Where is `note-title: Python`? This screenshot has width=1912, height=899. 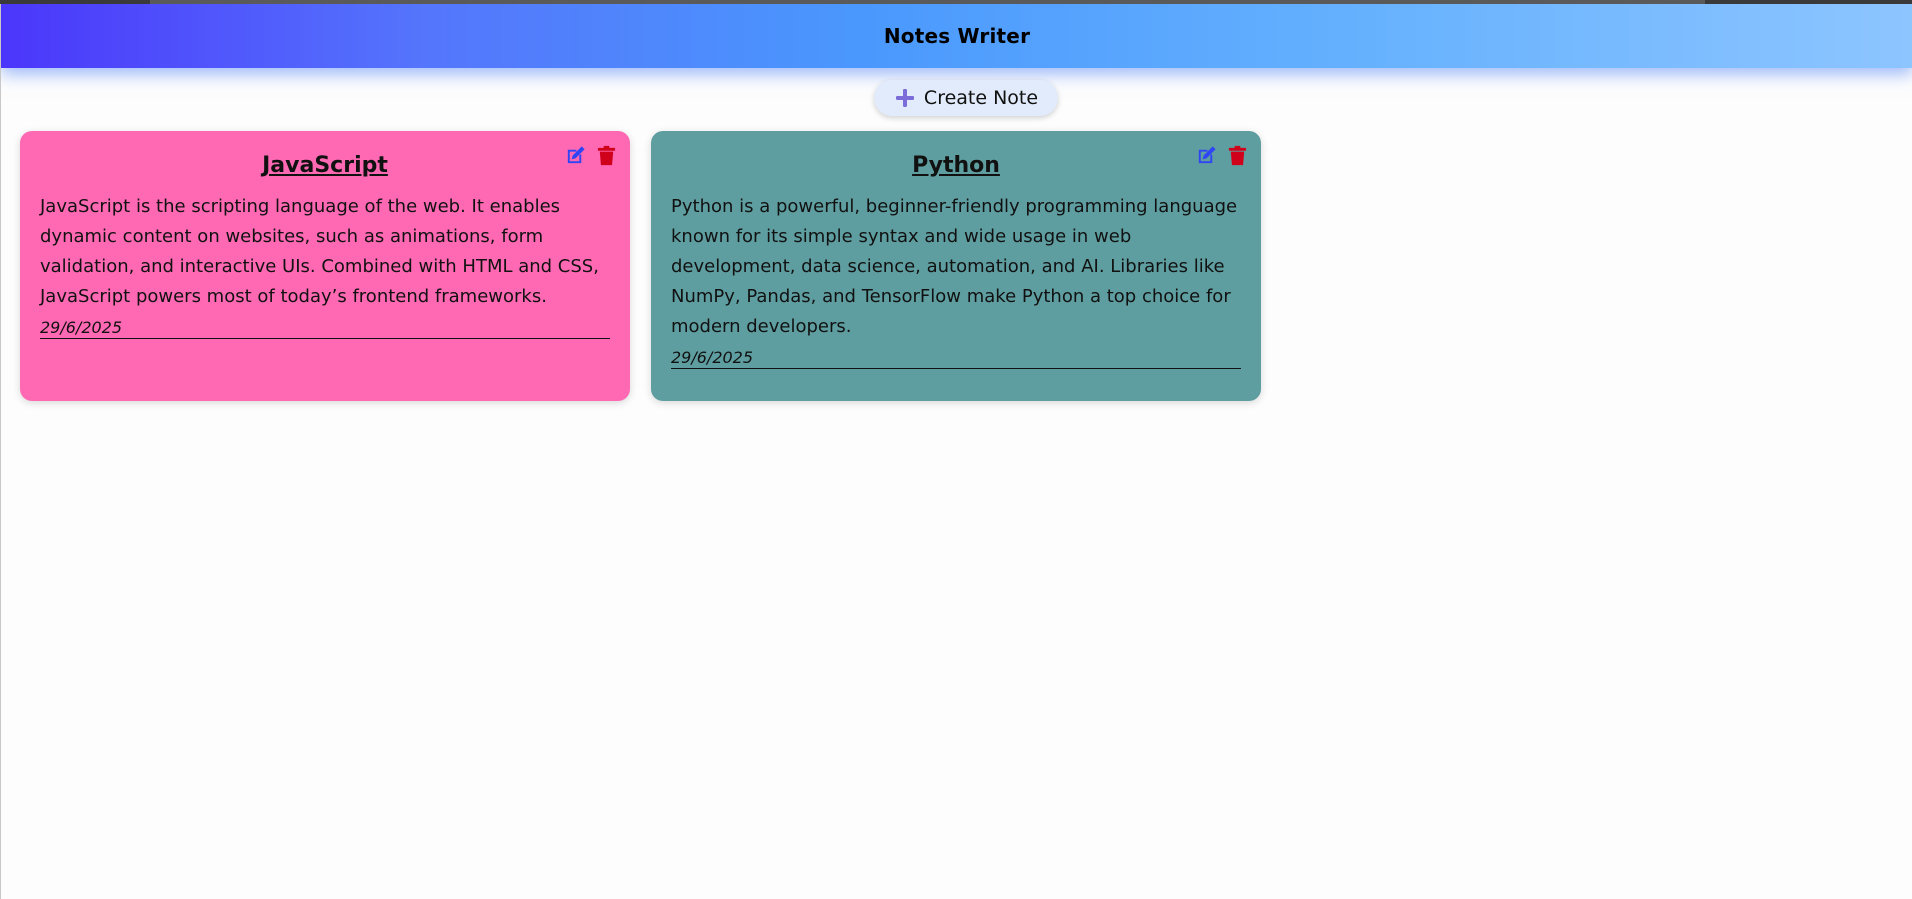 note-title: Python is located at coordinates (956, 165).